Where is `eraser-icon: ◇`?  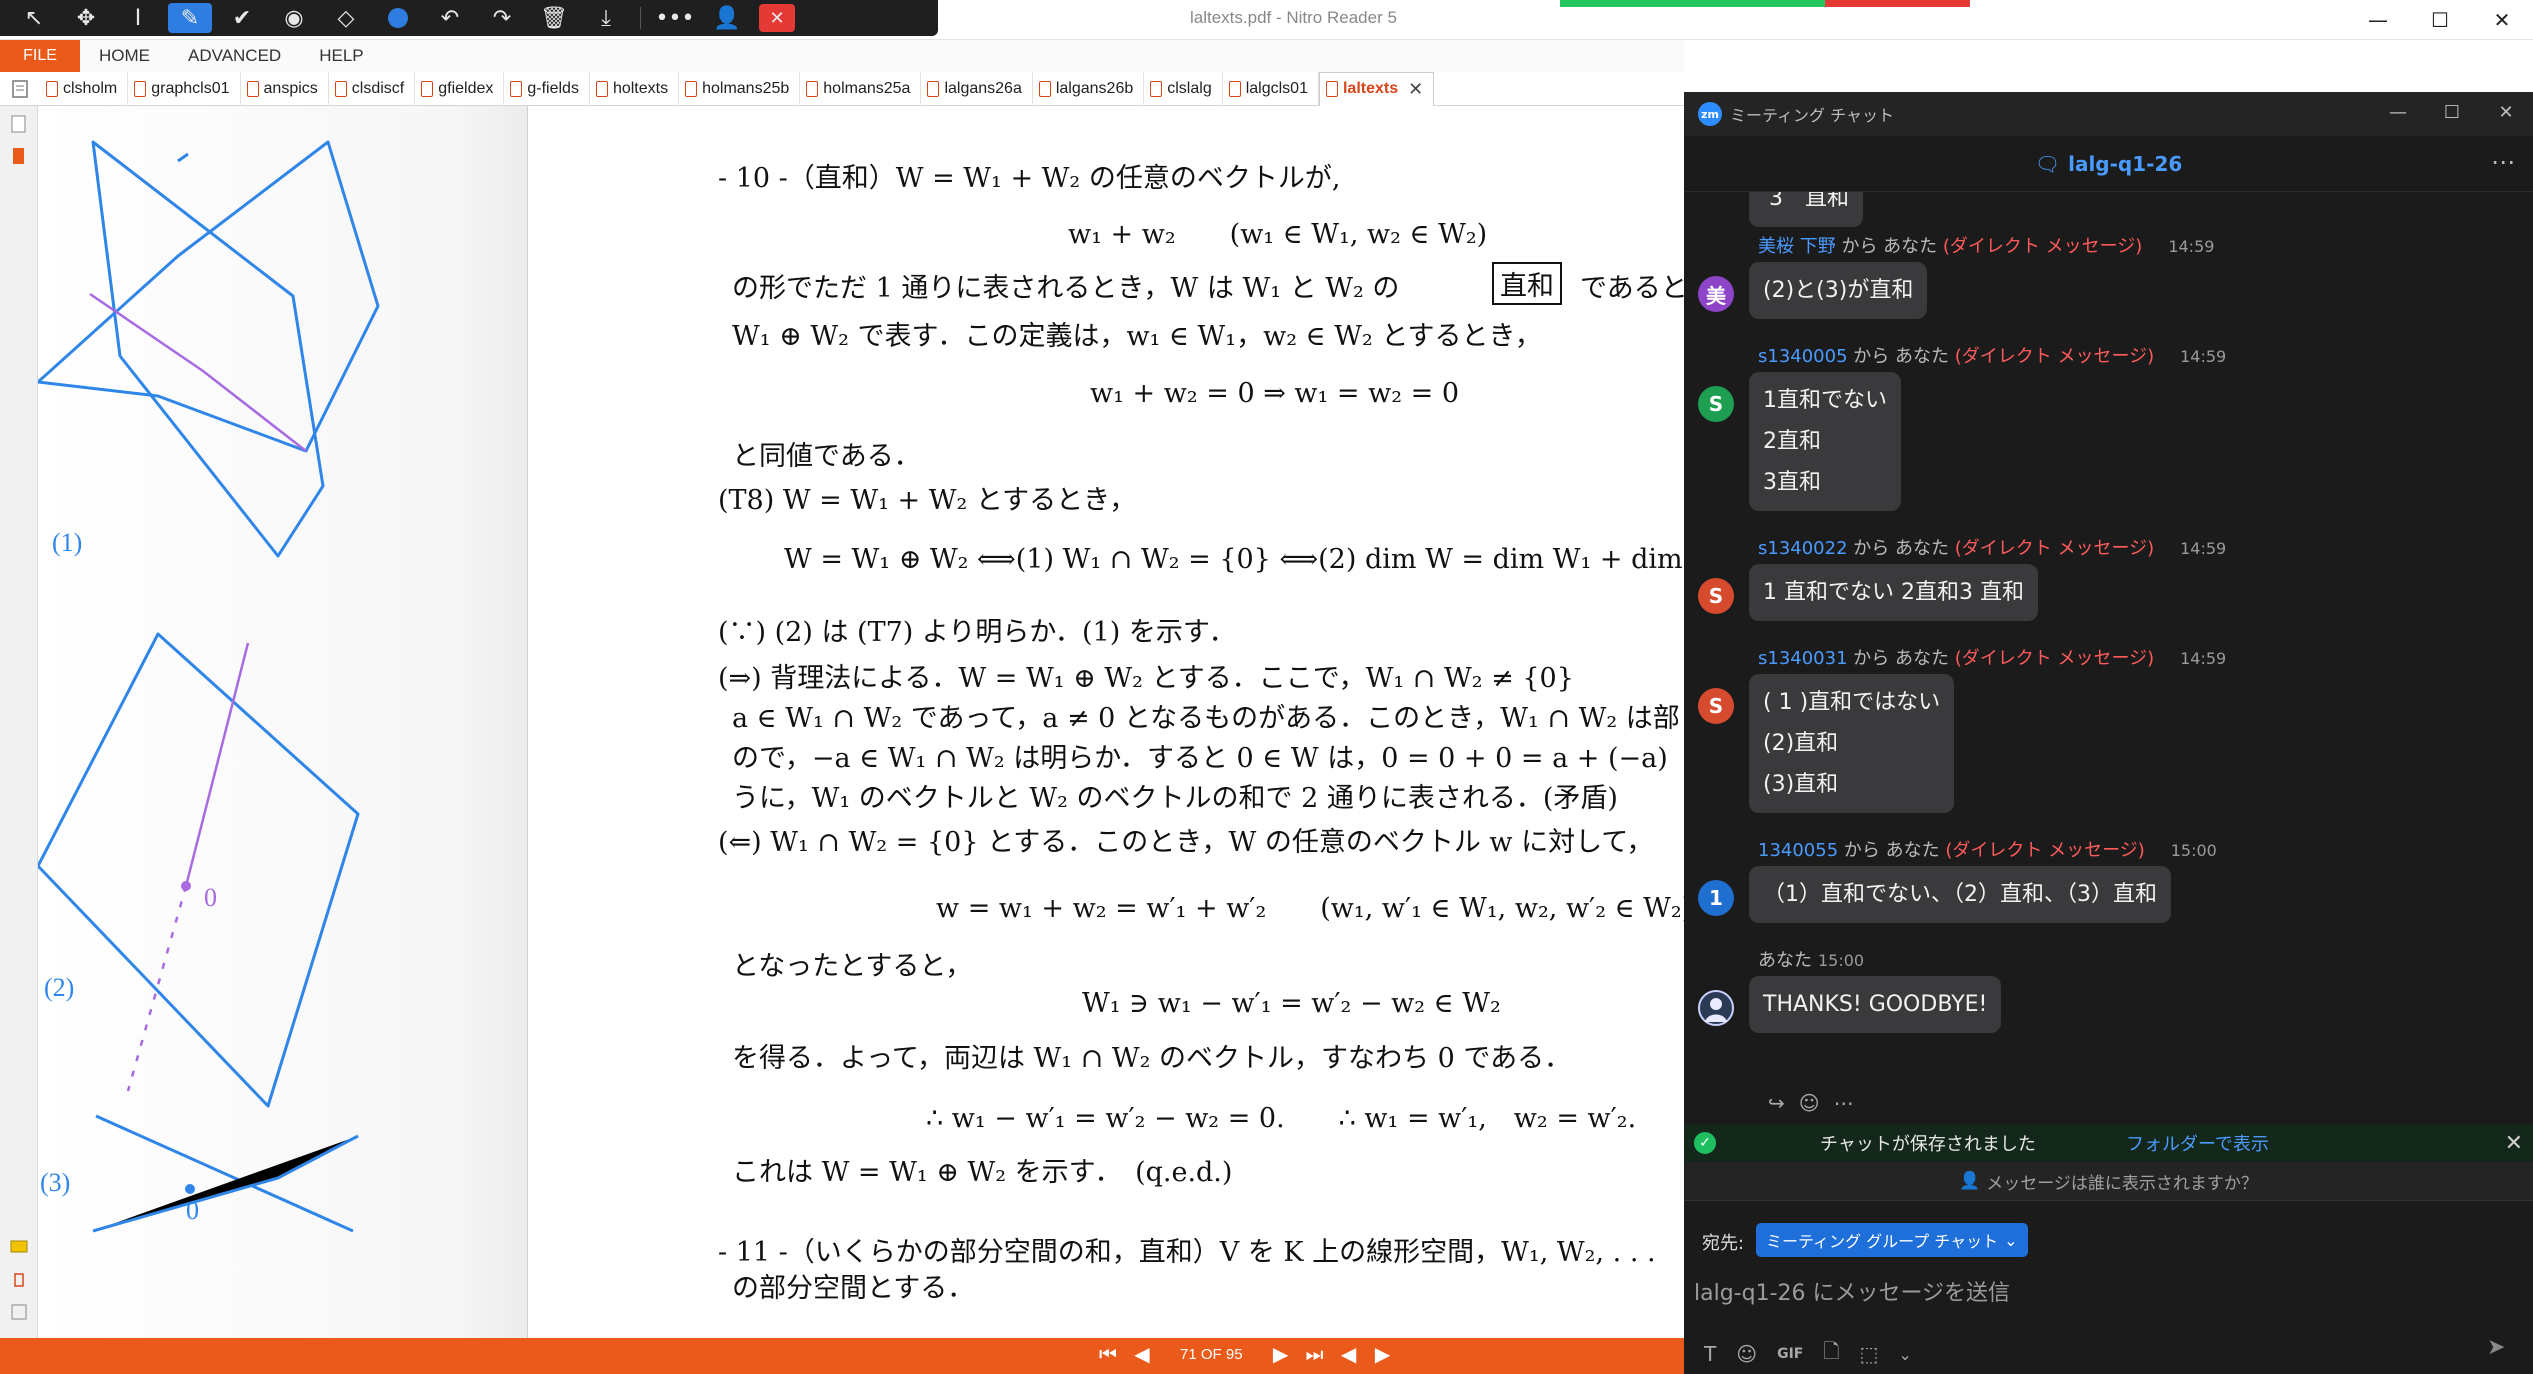 eraser-icon: ◇ is located at coordinates (346, 18).